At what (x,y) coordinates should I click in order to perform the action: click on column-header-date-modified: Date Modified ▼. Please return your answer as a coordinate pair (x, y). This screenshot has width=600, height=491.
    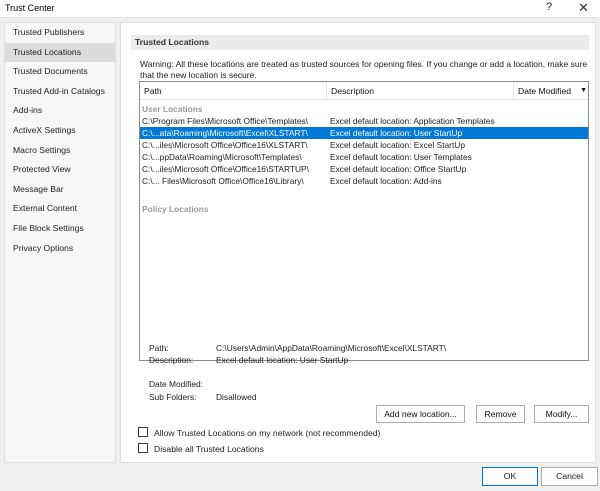
    Looking at the image, I should click on (551, 91).